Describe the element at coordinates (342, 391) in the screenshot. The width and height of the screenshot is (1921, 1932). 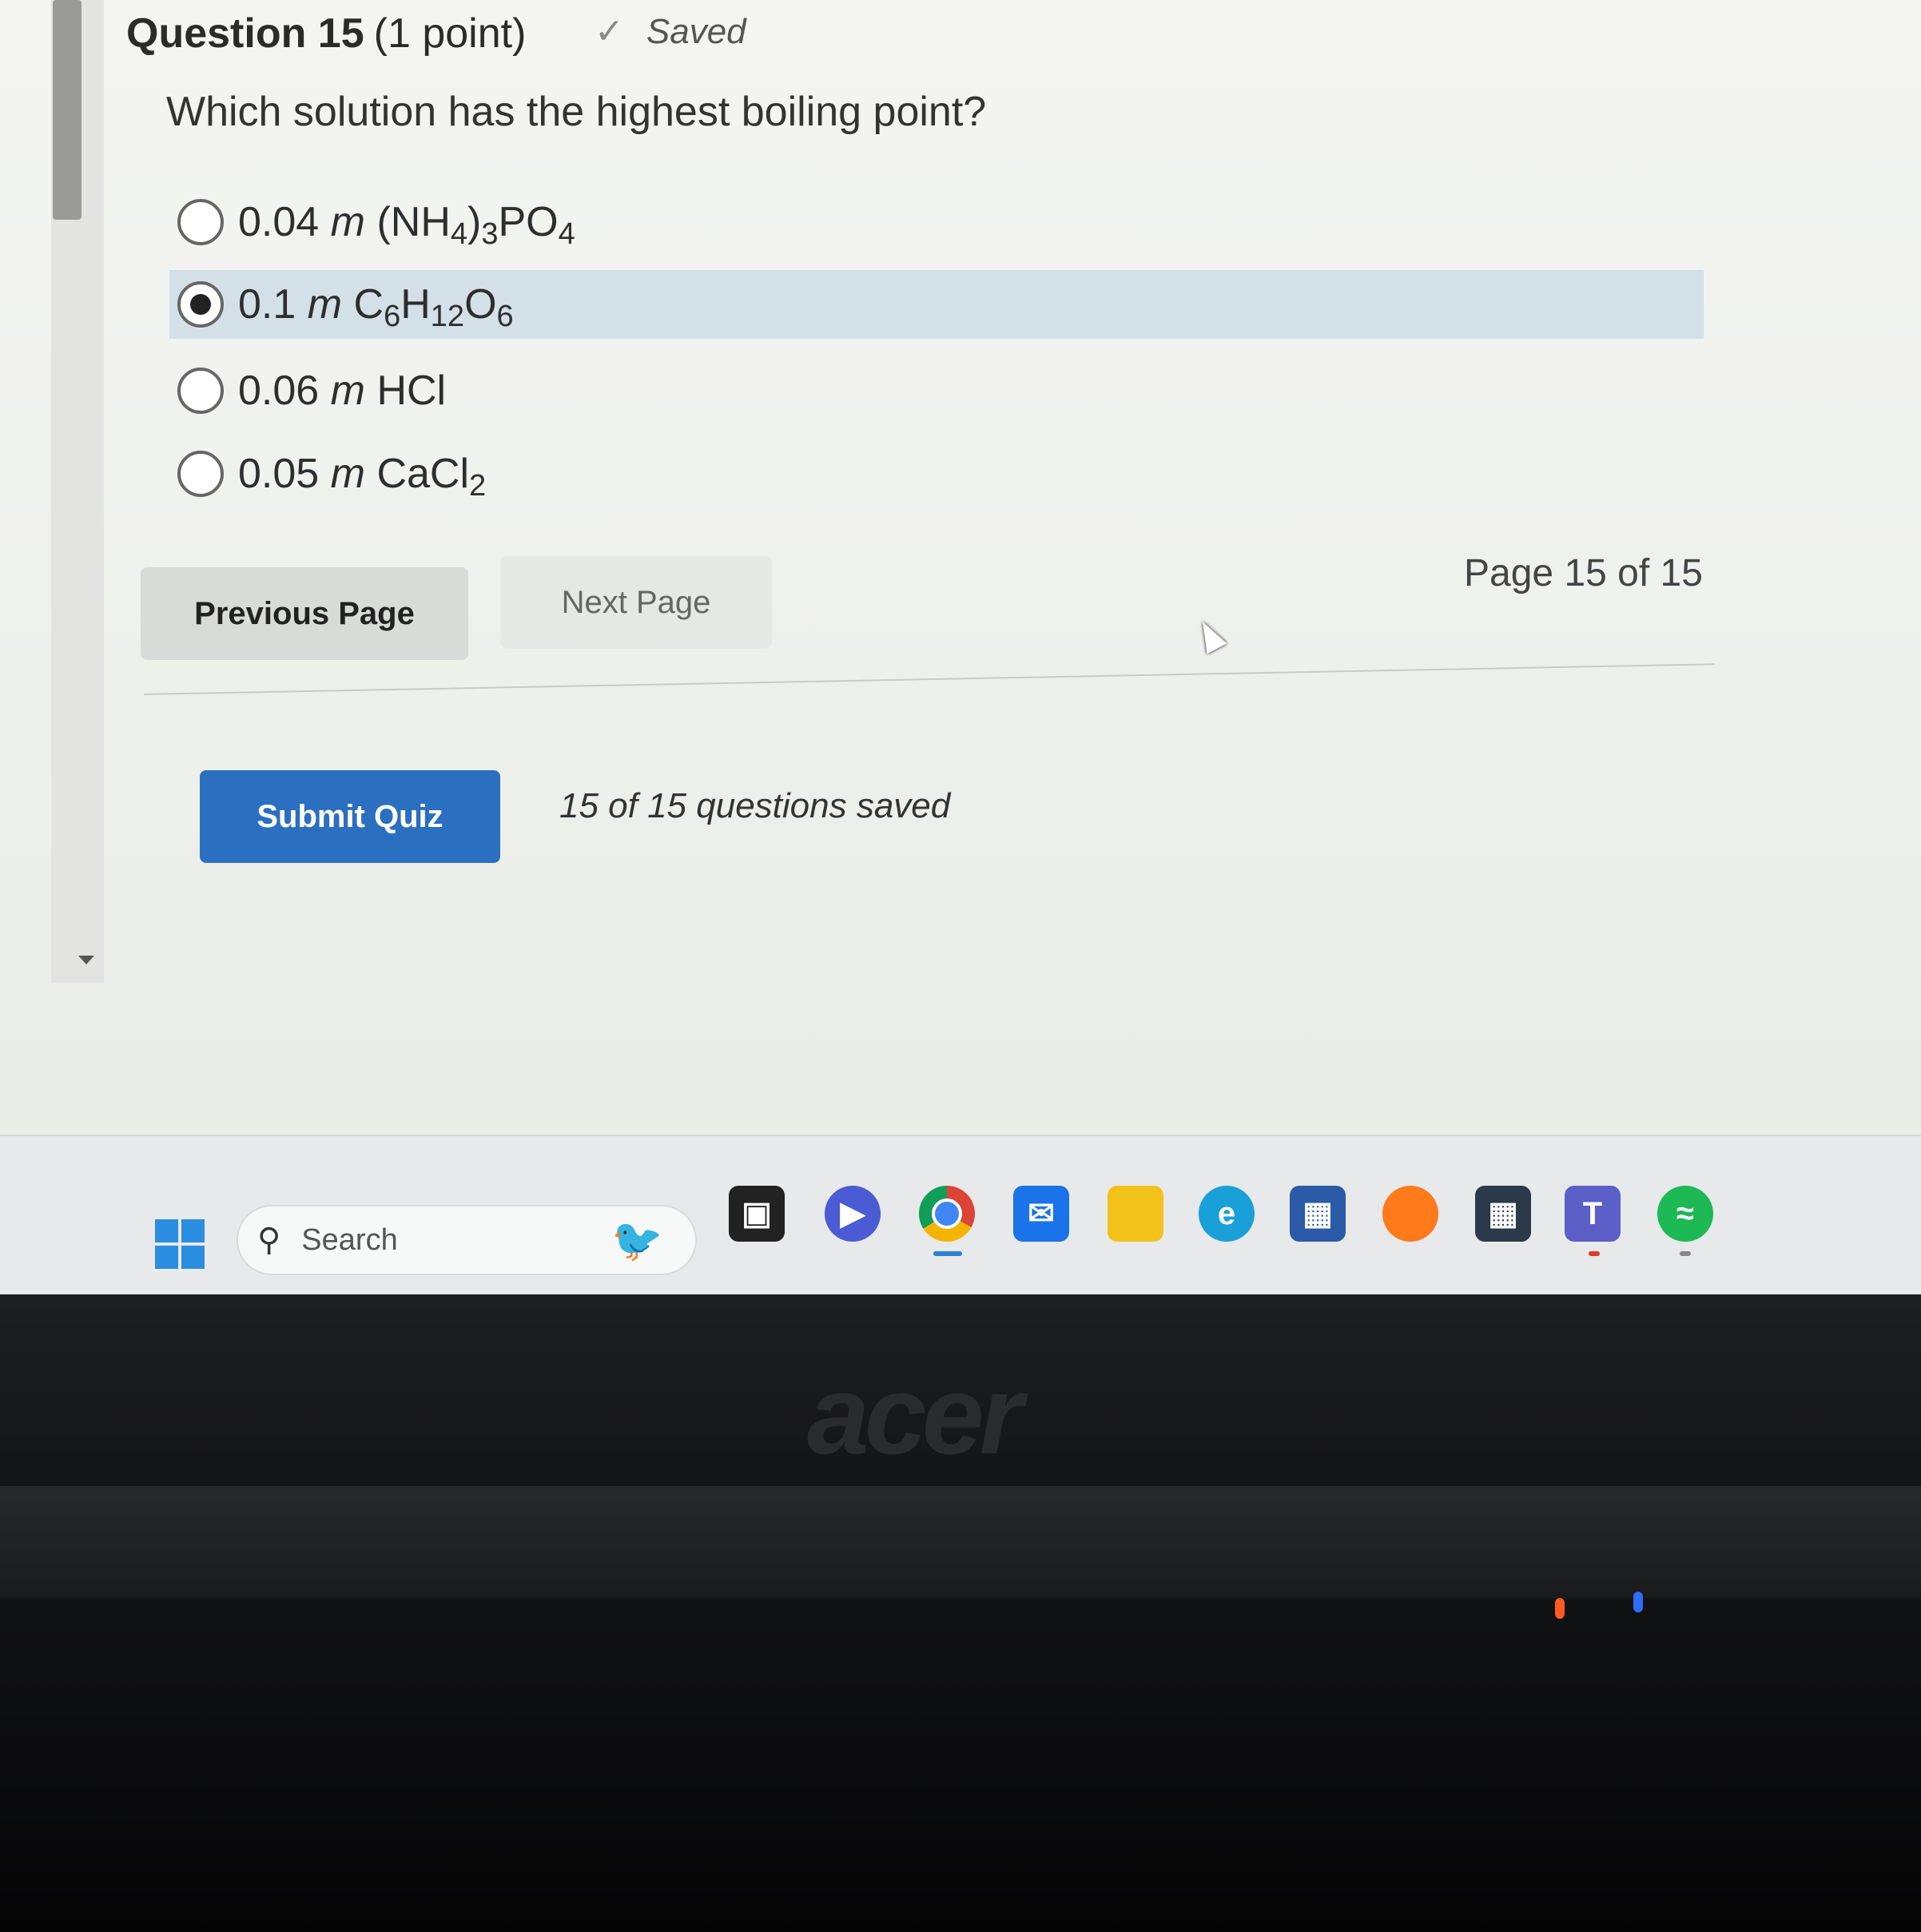
I see `choice-label: 0.06 m HCl` at that location.